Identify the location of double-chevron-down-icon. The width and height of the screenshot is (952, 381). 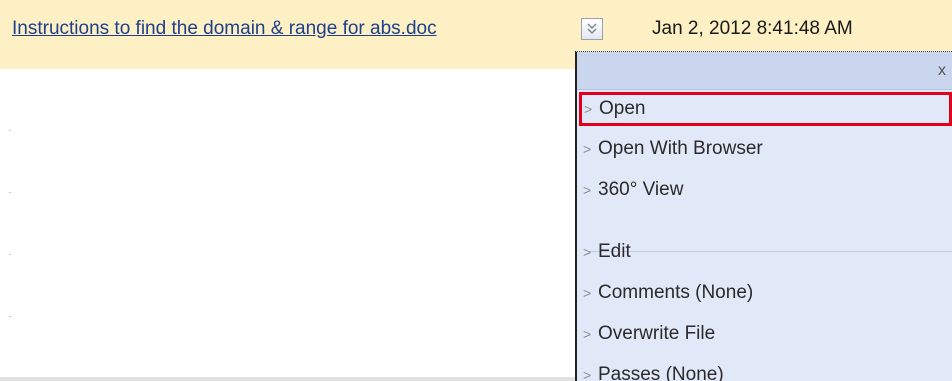
(592, 28).